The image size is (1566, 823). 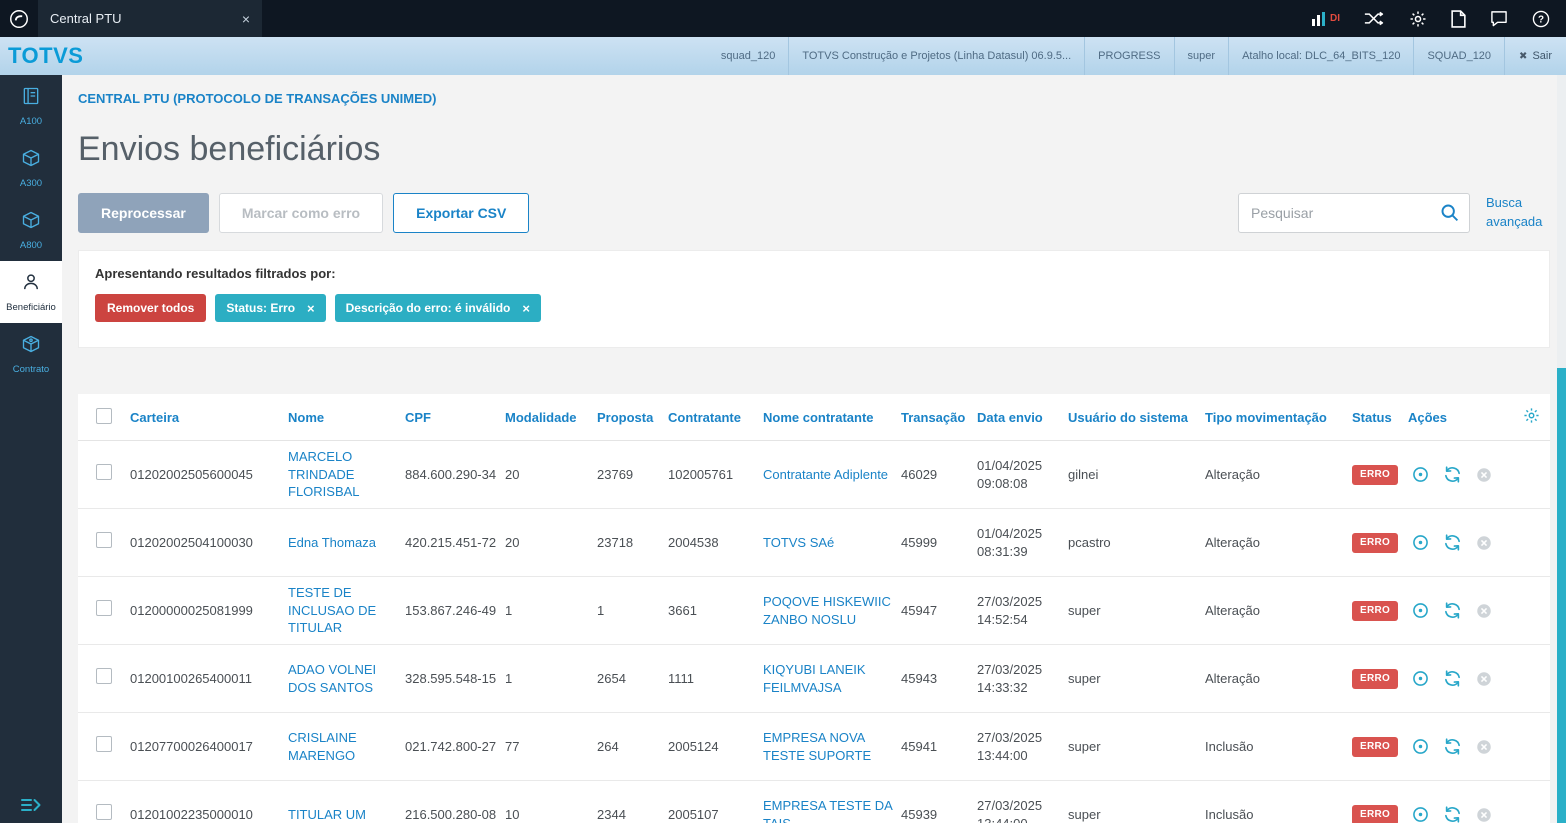 What do you see at coordinates (798, 542) in the screenshot?
I see `contractor-name-link: TOTVS SAé` at bounding box center [798, 542].